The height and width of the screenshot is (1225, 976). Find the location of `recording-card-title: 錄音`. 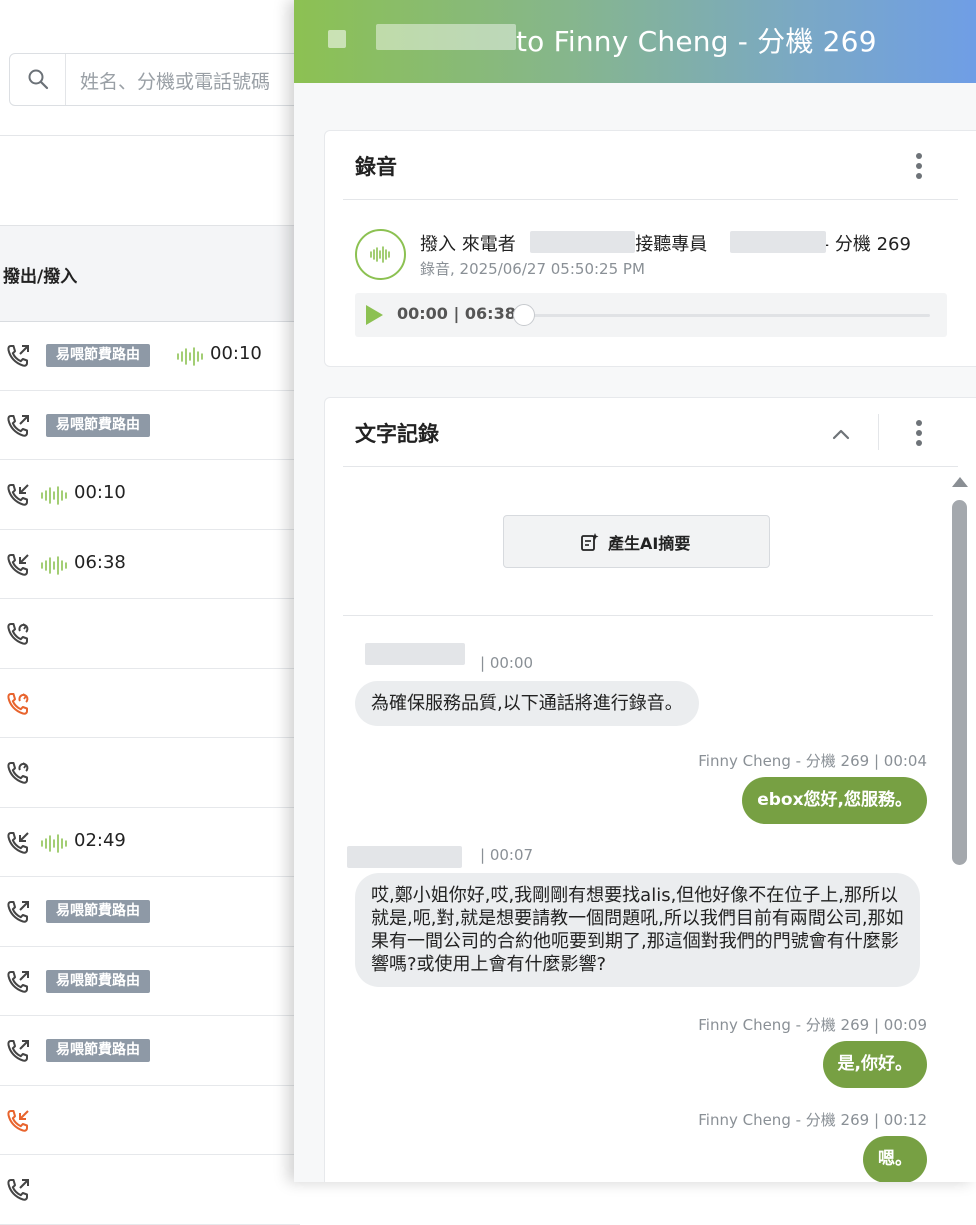

recording-card-title: 錄音 is located at coordinates (376, 167).